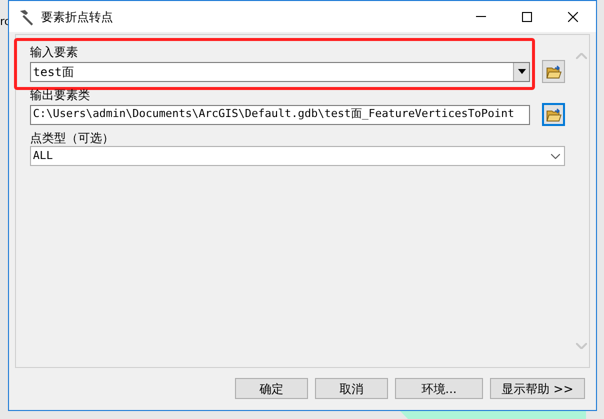 This screenshot has height=419, width=604. Describe the element at coordinates (573, 17) in the screenshot. I see `close-icon` at that location.